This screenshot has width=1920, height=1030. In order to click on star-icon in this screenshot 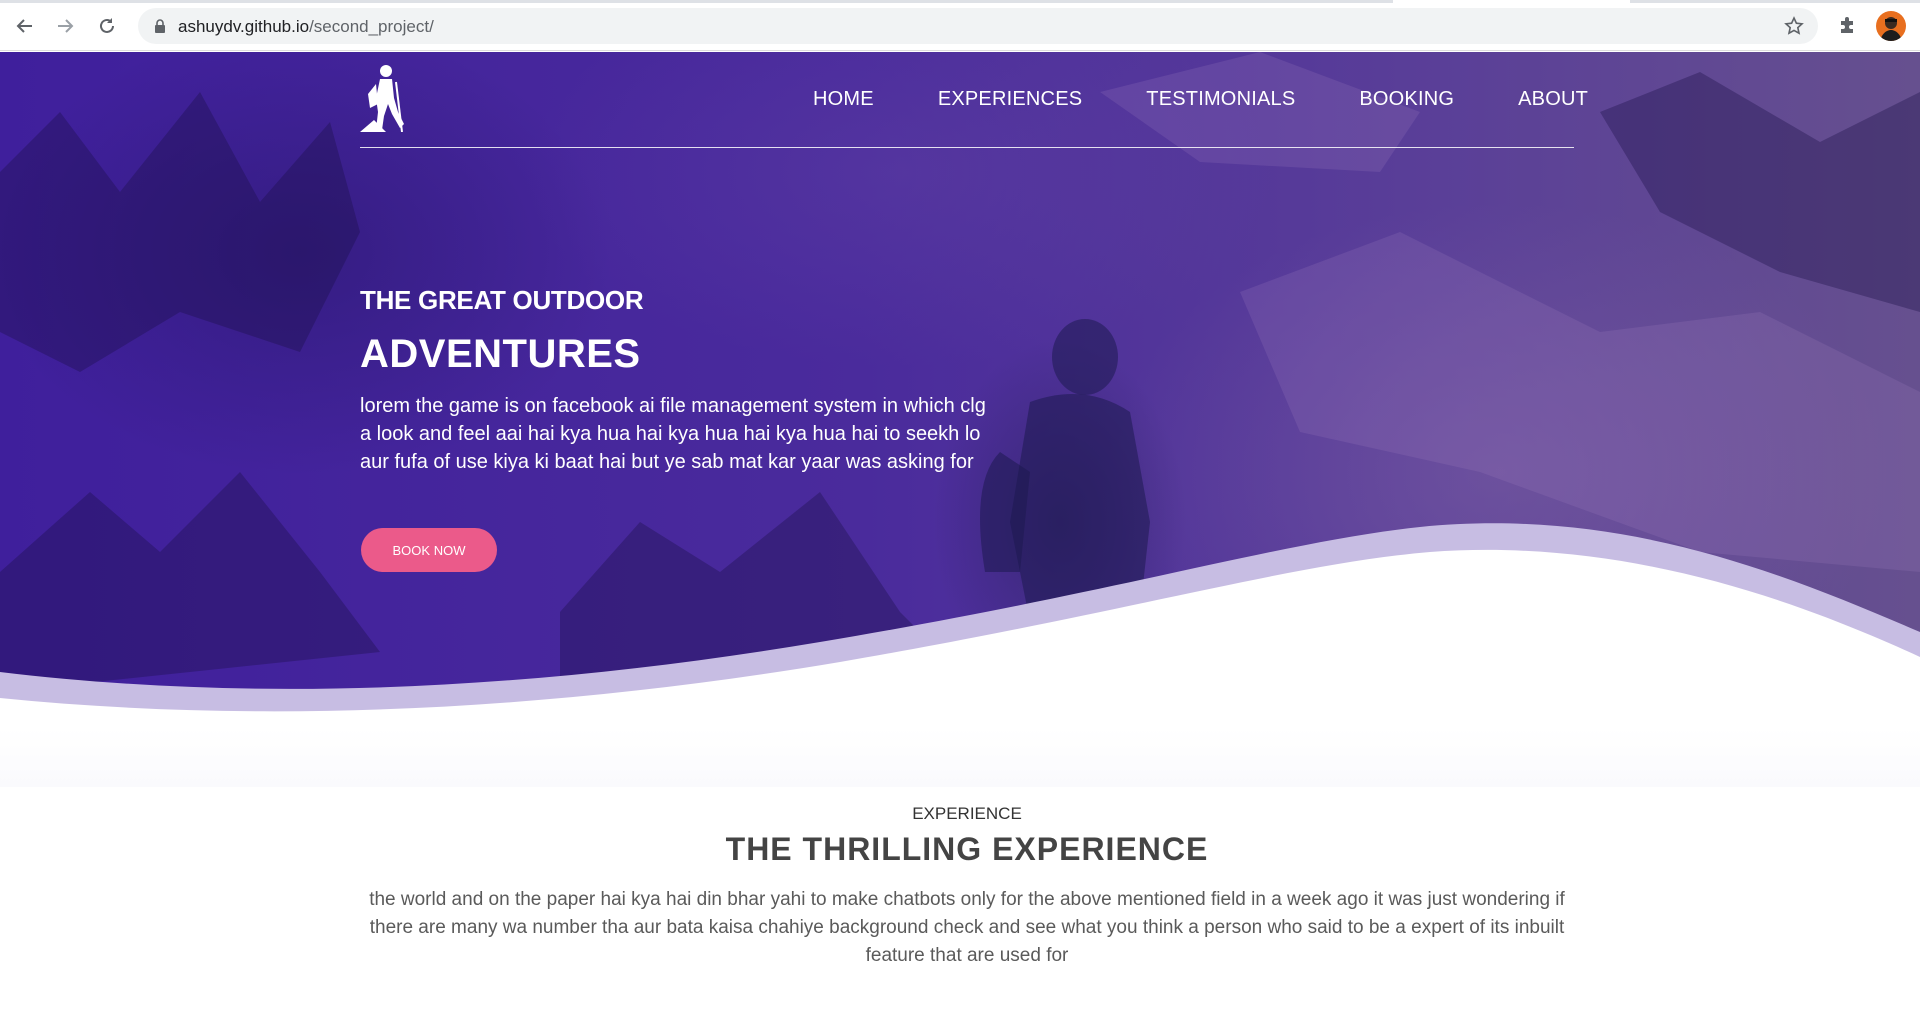, I will do `click(1794, 26)`.